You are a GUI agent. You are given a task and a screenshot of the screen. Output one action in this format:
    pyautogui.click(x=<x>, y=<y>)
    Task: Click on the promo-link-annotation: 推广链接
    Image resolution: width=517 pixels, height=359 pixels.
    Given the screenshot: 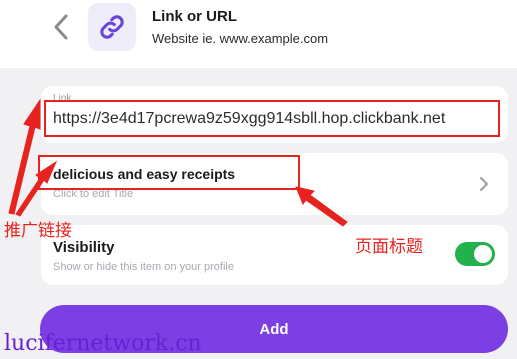 What is the action you would take?
    pyautogui.click(x=38, y=231)
    